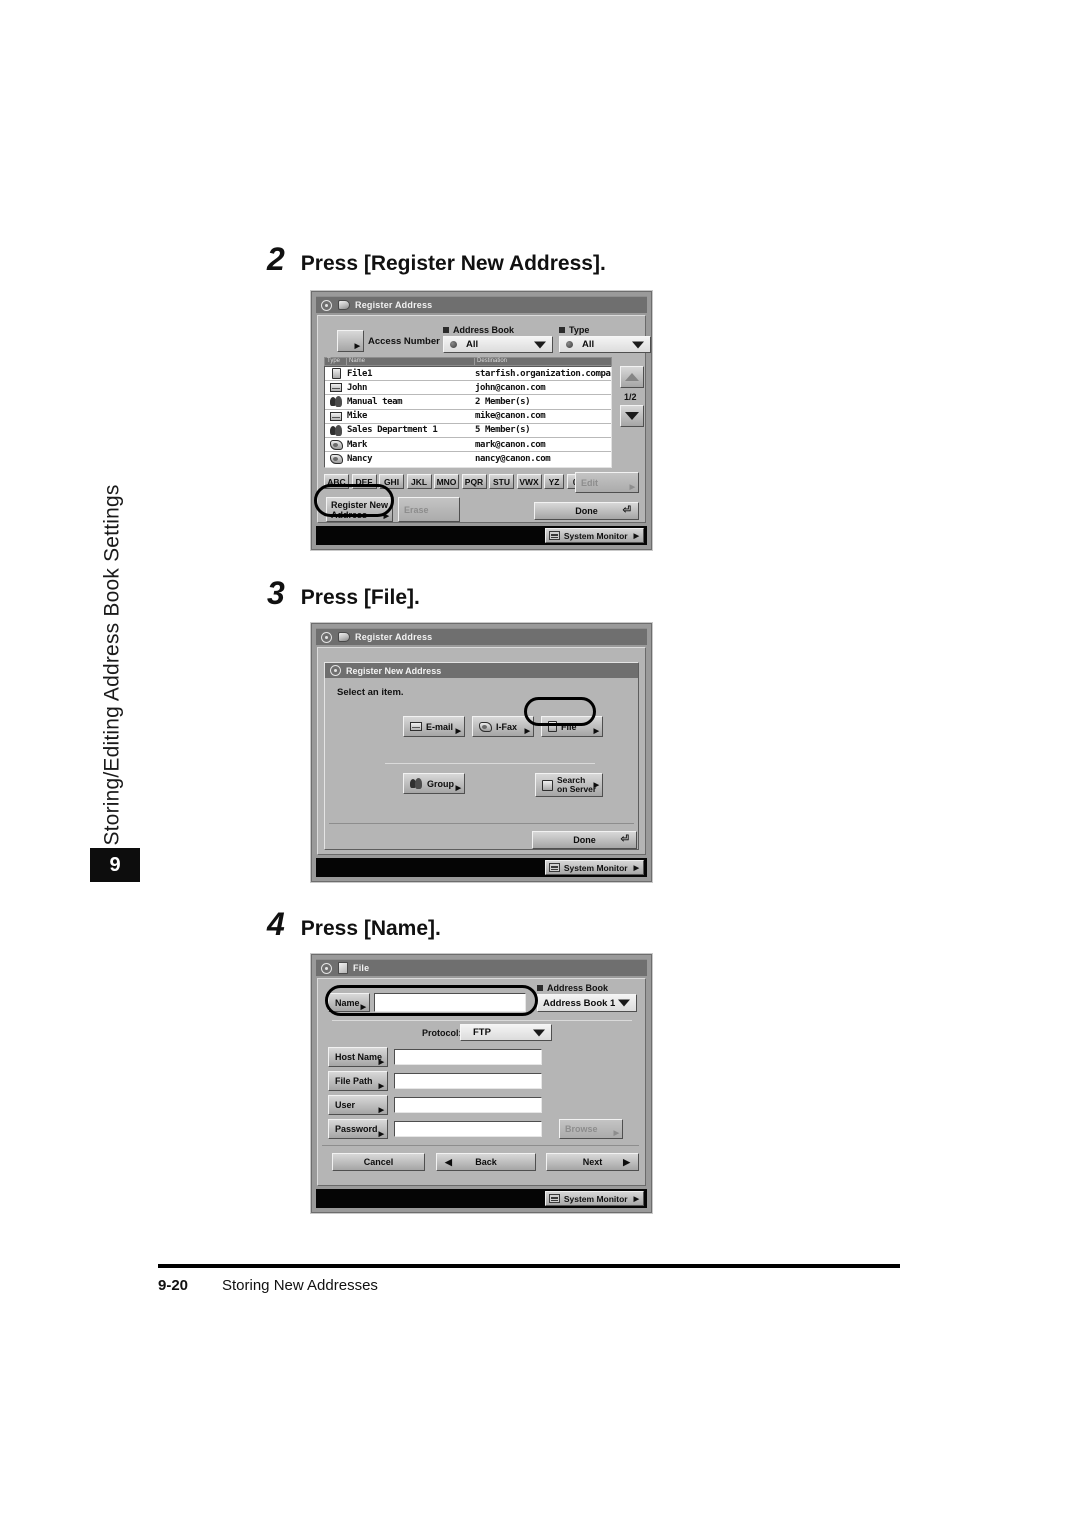 The width and height of the screenshot is (1080, 1528). What do you see at coordinates (453, 263) in the screenshot?
I see `step-2-text: Press [Register New Address].` at bounding box center [453, 263].